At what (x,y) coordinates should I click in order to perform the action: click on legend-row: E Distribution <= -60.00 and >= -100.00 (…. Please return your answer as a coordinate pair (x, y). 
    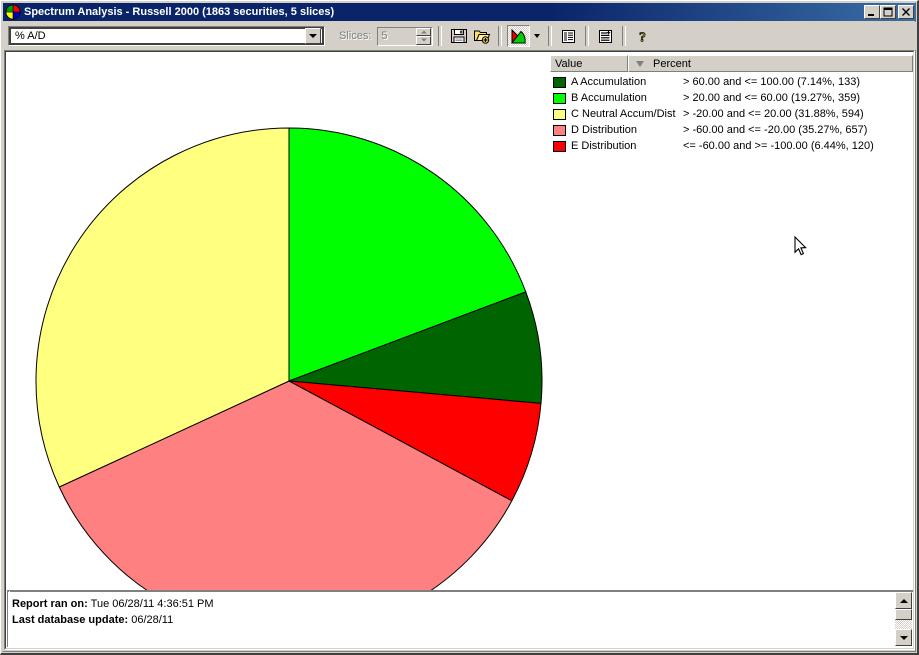
    Looking at the image, I should click on (731, 146).